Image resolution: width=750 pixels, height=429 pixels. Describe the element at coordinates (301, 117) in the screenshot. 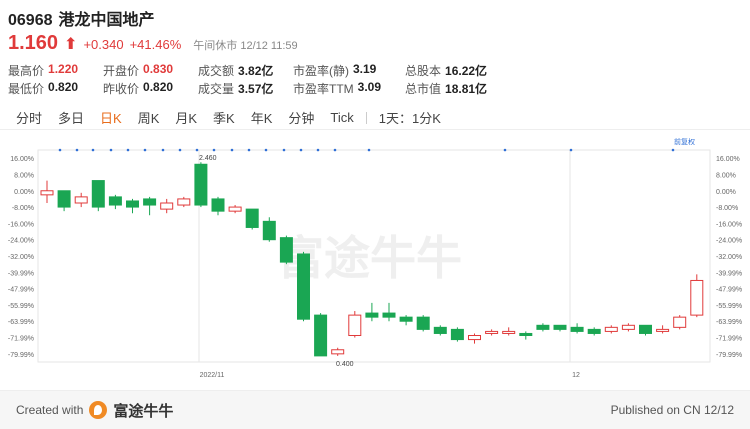

I see `tab-分钟: 分钟` at that location.